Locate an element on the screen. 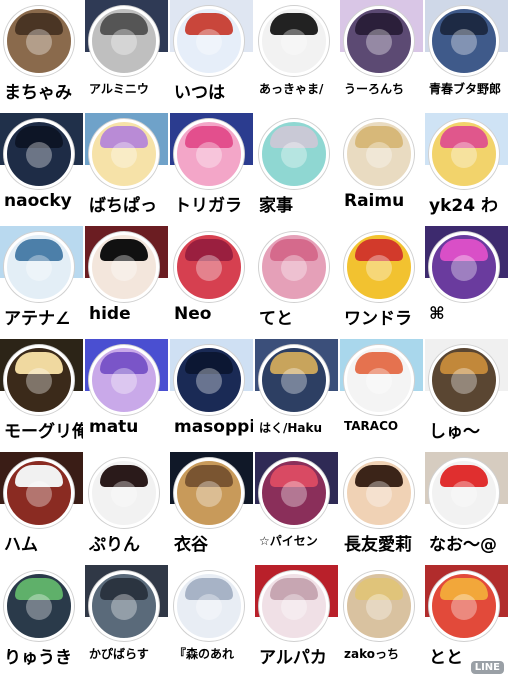  profile-cell: 青春ブタ野郎 is located at coordinates (466, 55).